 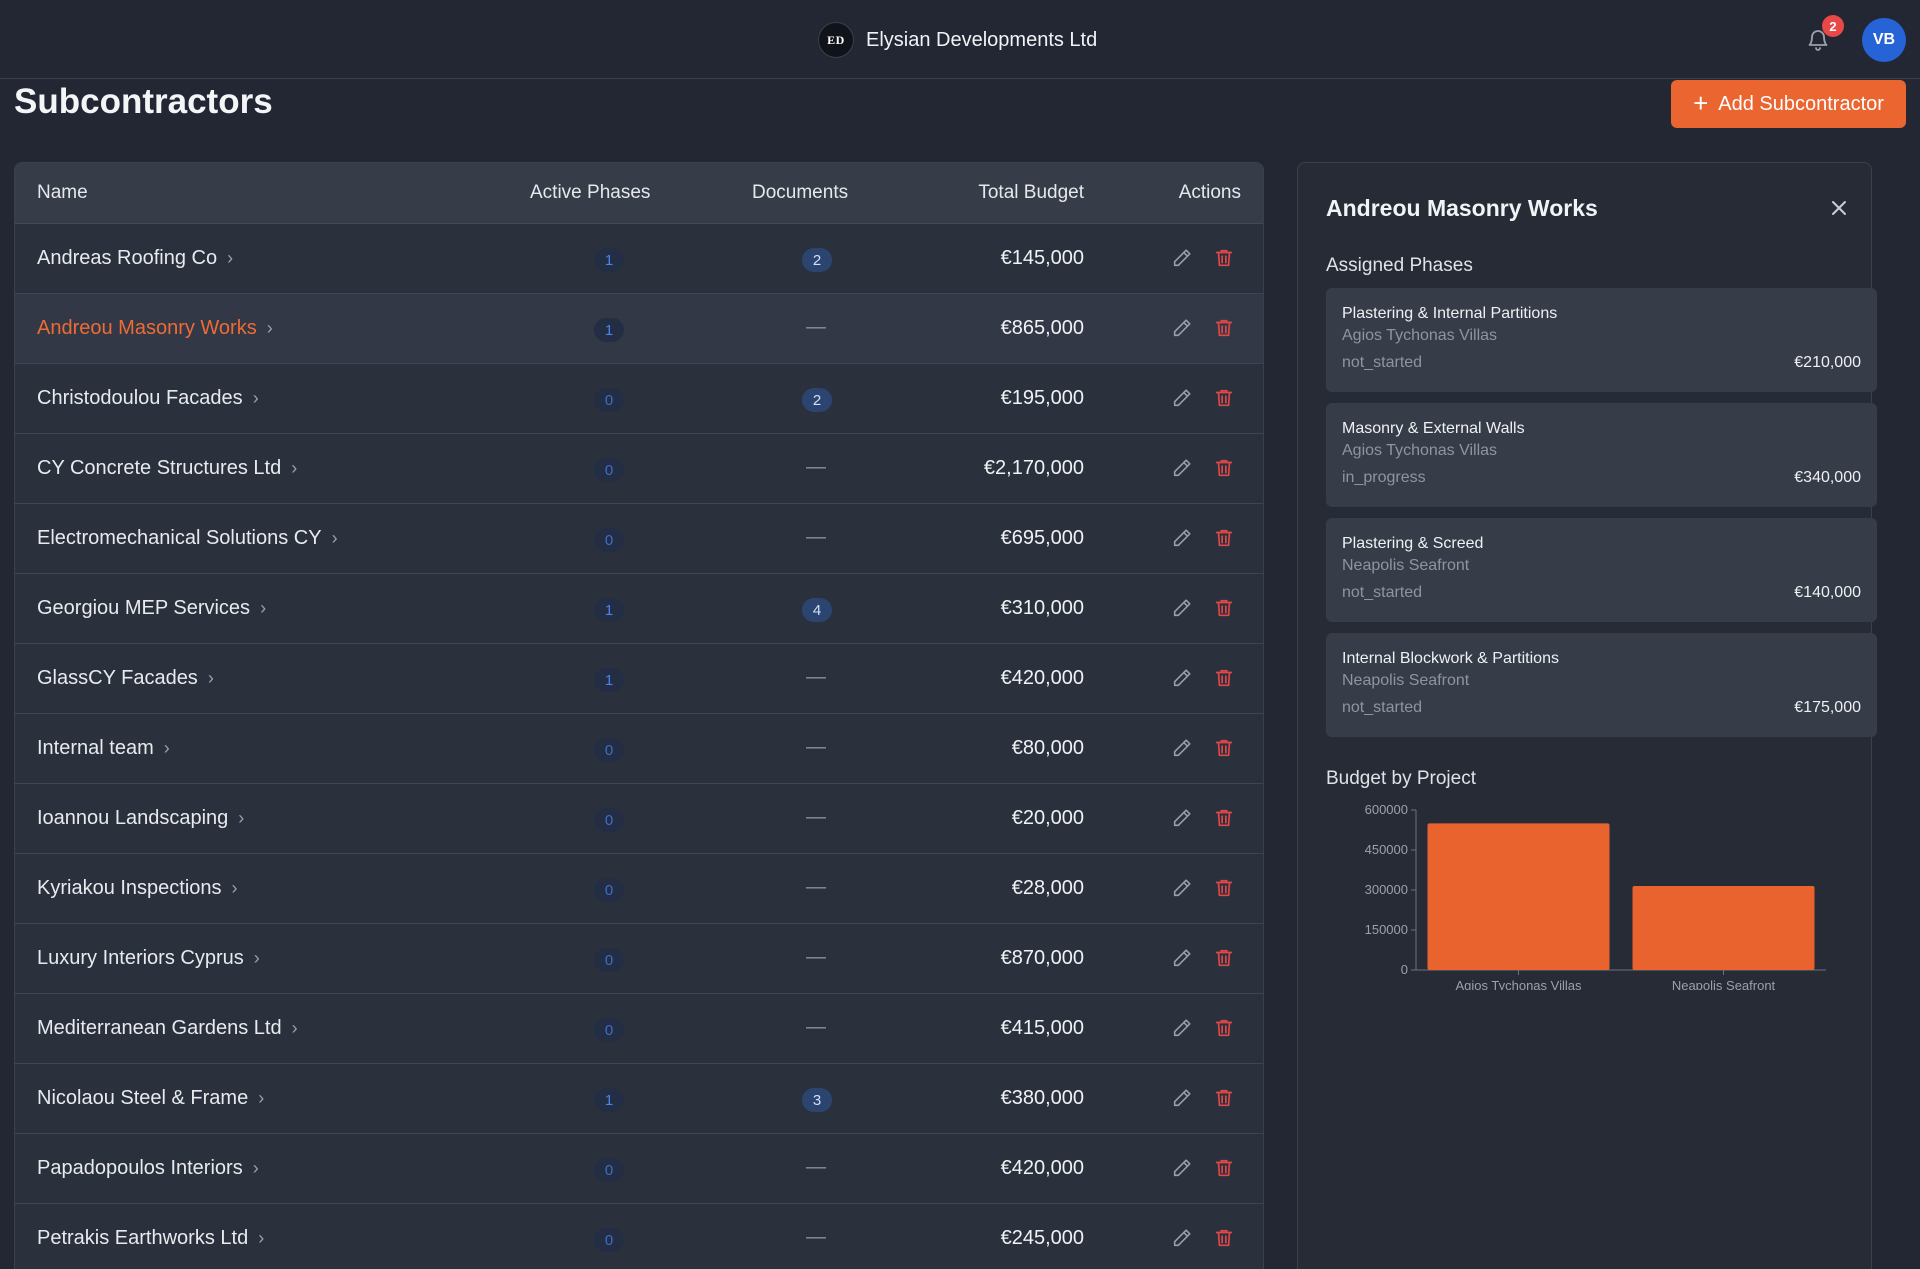 I want to click on phase-status: in_progress, so click(x=1384, y=477).